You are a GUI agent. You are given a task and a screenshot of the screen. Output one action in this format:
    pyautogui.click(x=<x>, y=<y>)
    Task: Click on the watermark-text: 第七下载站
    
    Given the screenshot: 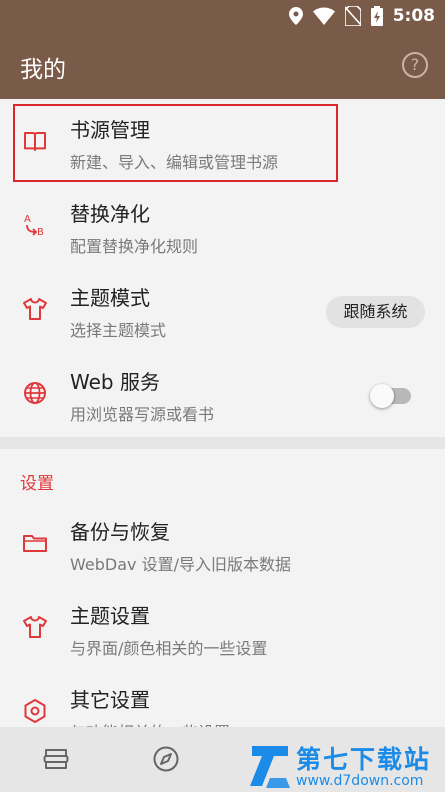 What is the action you would take?
    pyautogui.click(x=364, y=759)
    